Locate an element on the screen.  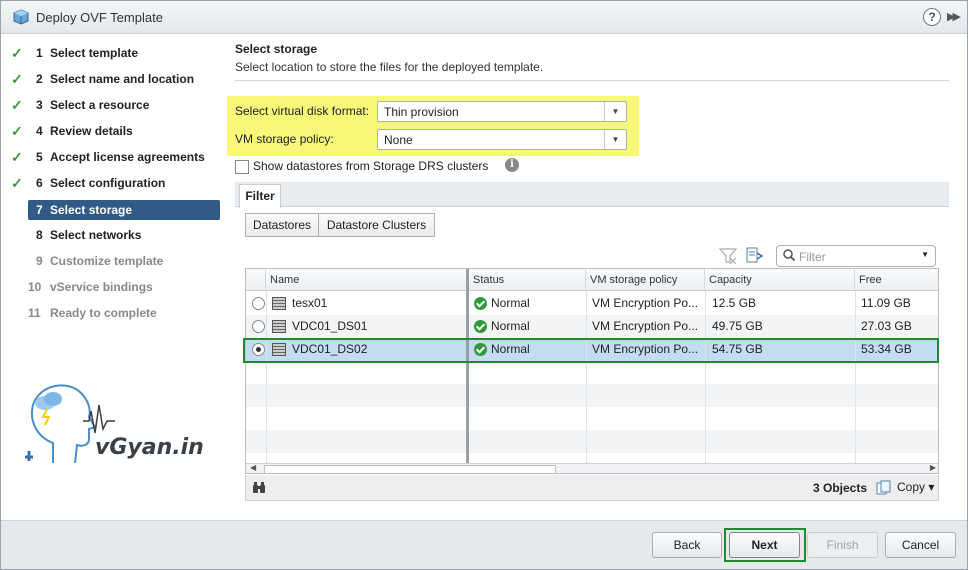
cell-name: VDC01_DS01 is located at coordinates (330, 326).